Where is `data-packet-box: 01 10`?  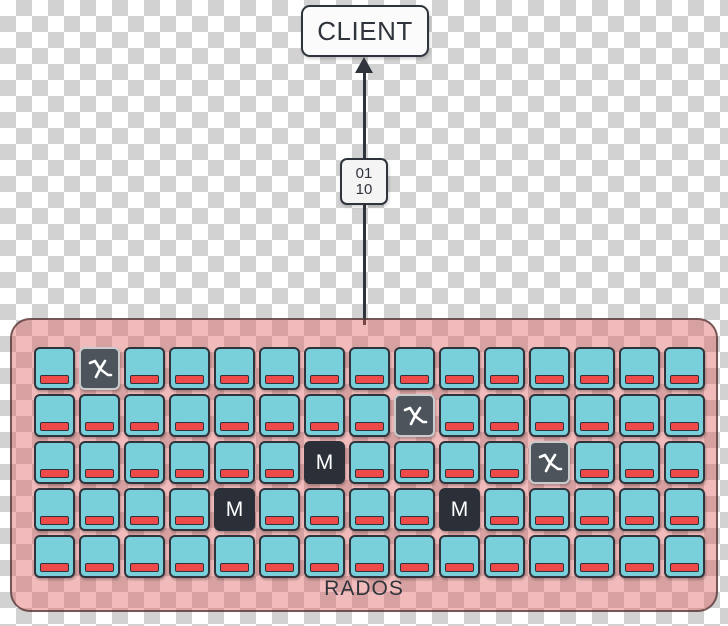 data-packet-box: 01 10 is located at coordinates (364, 181).